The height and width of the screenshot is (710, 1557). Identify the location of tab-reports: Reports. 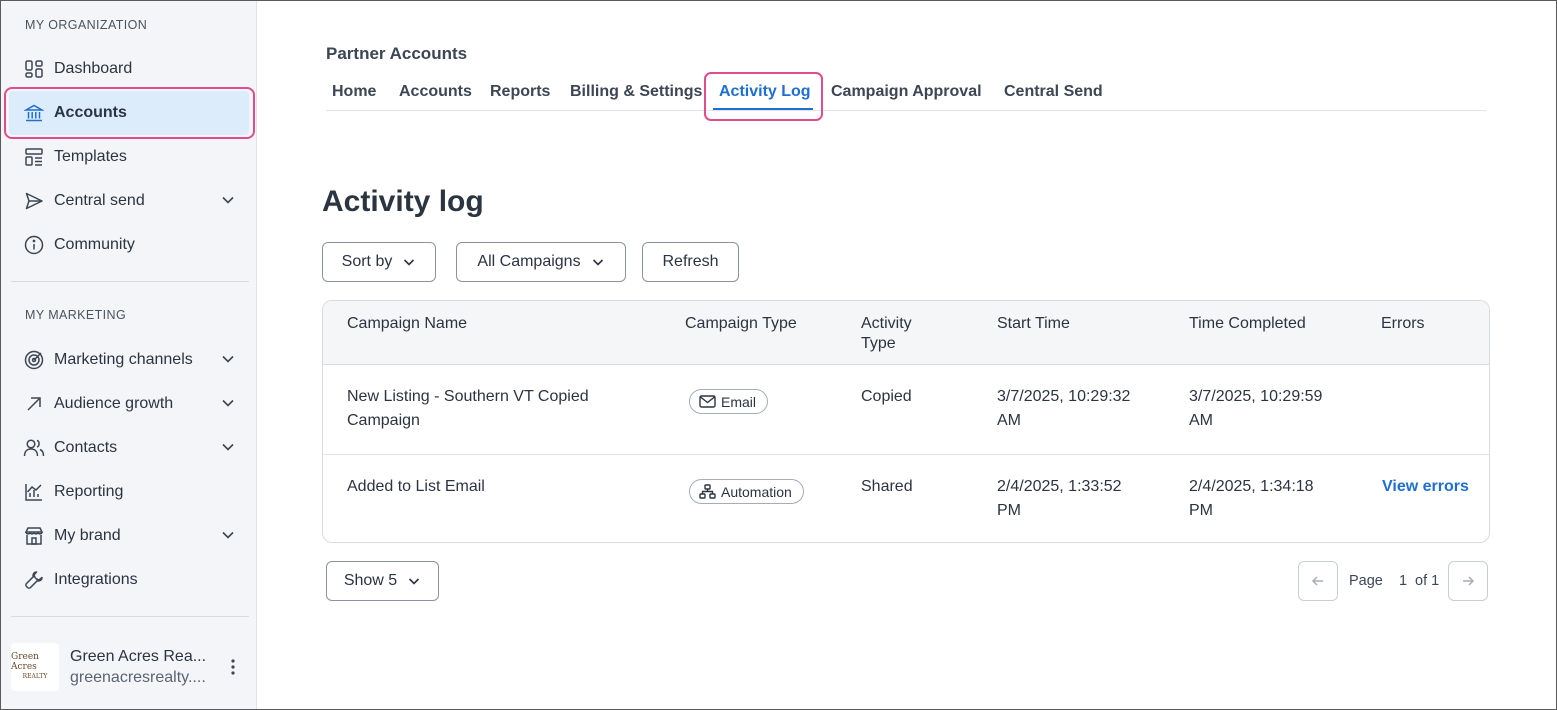
(520, 92).